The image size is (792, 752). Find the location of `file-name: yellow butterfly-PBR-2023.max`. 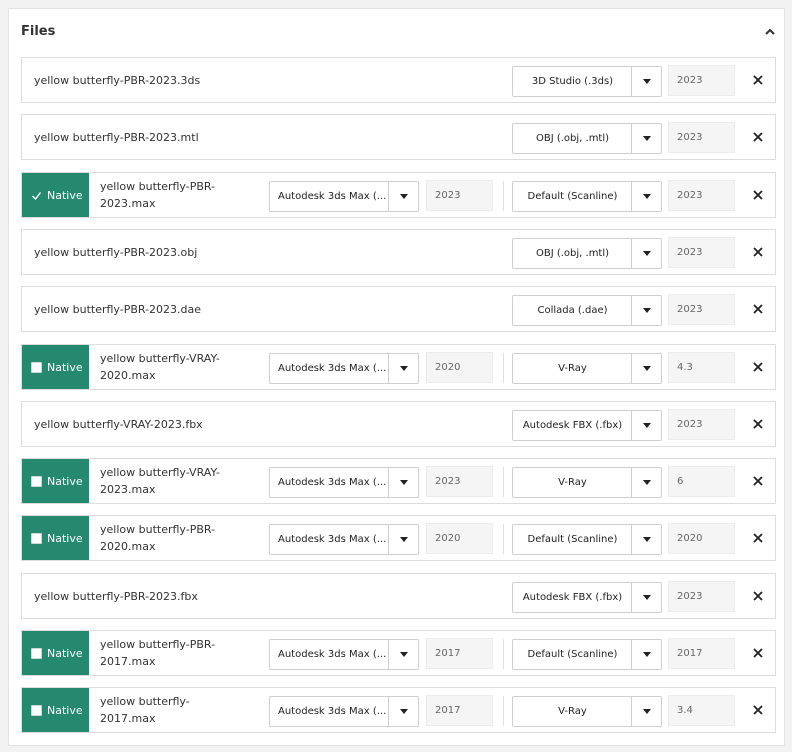

file-name: yellow butterfly-PBR-2023.max is located at coordinates (158, 195).